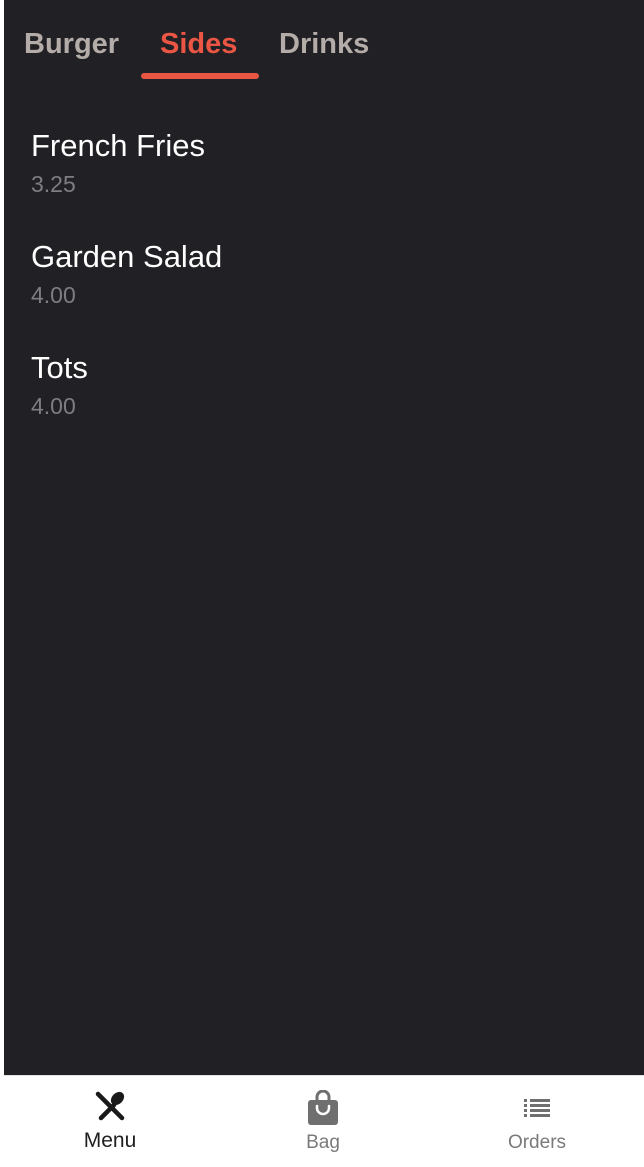 This screenshot has height=1167, width=644. Describe the element at coordinates (321, 181) in the screenshot. I see `list-item: French Fries 3.25` at that location.